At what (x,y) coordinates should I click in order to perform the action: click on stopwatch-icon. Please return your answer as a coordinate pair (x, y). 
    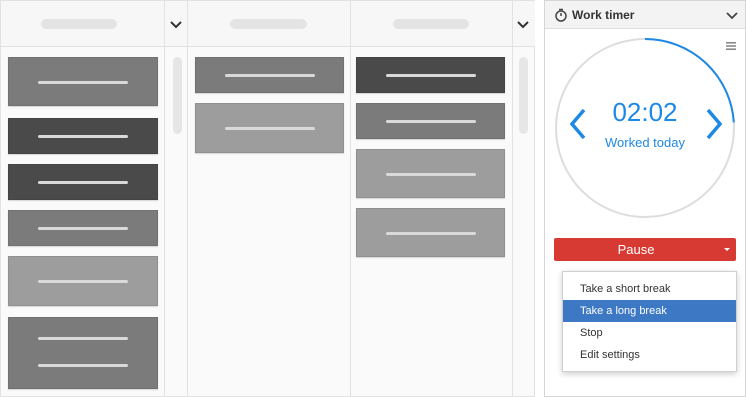
    Looking at the image, I should click on (561, 15).